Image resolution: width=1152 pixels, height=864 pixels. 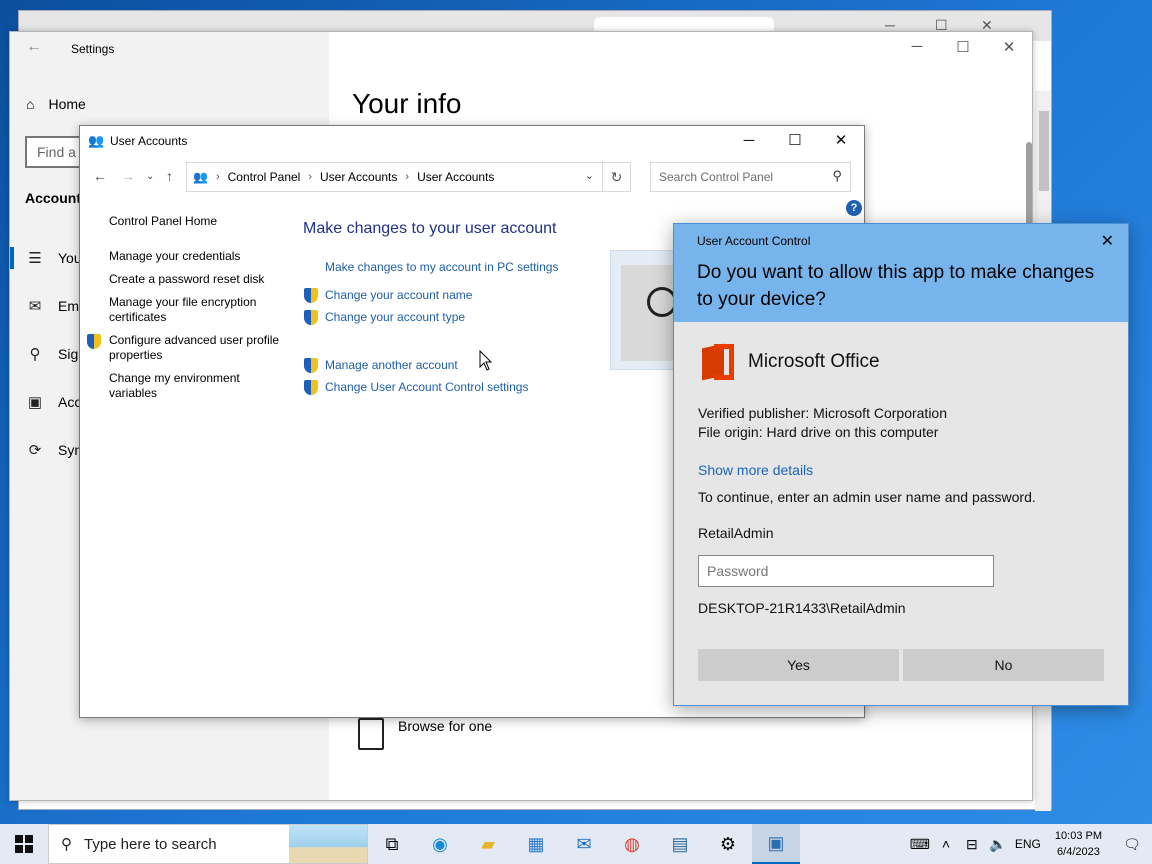 I want to click on uac-domain-user: DESKTOP-21R1433\RetailAdmin, so click(x=802, y=608).